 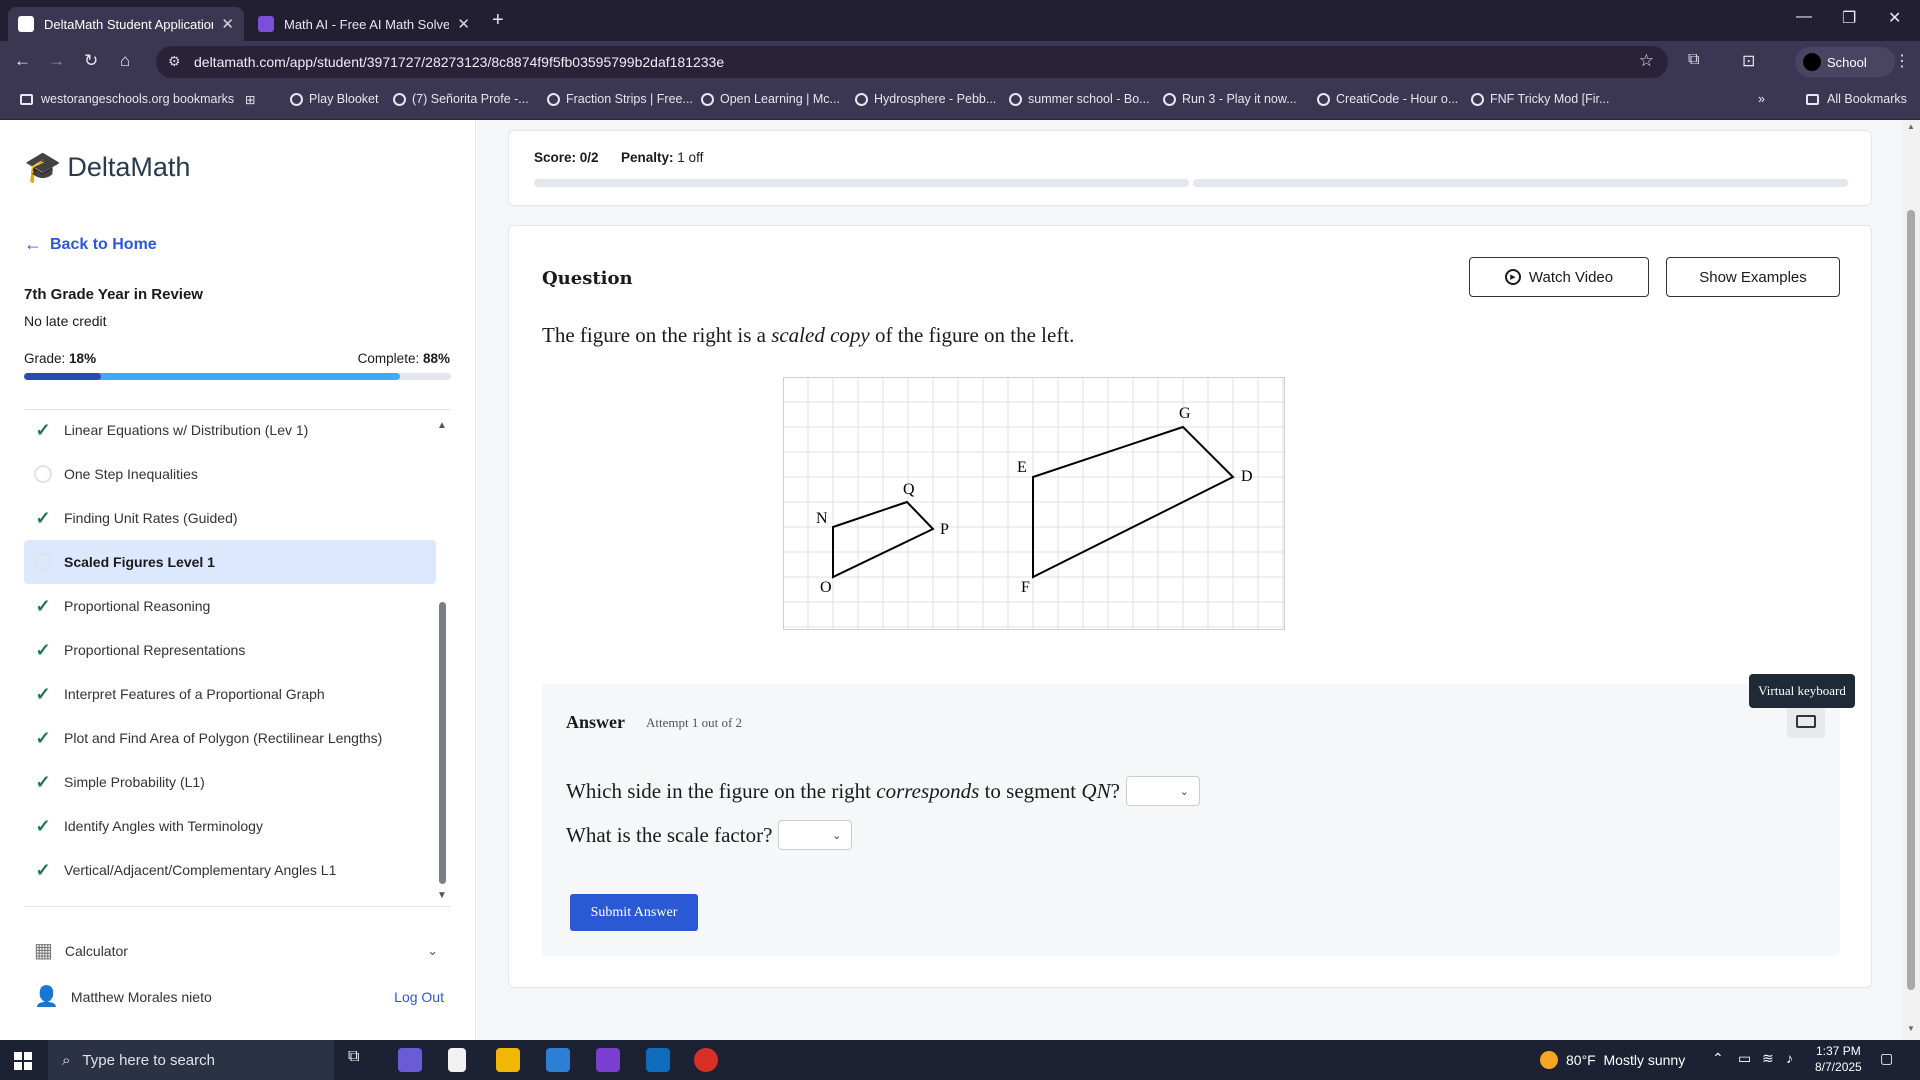 What do you see at coordinates (1838, 1059) in the screenshot?
I see `taskbar-clock: 1:37 PM 8/7/2025` at bounding box center [1838, 1059].